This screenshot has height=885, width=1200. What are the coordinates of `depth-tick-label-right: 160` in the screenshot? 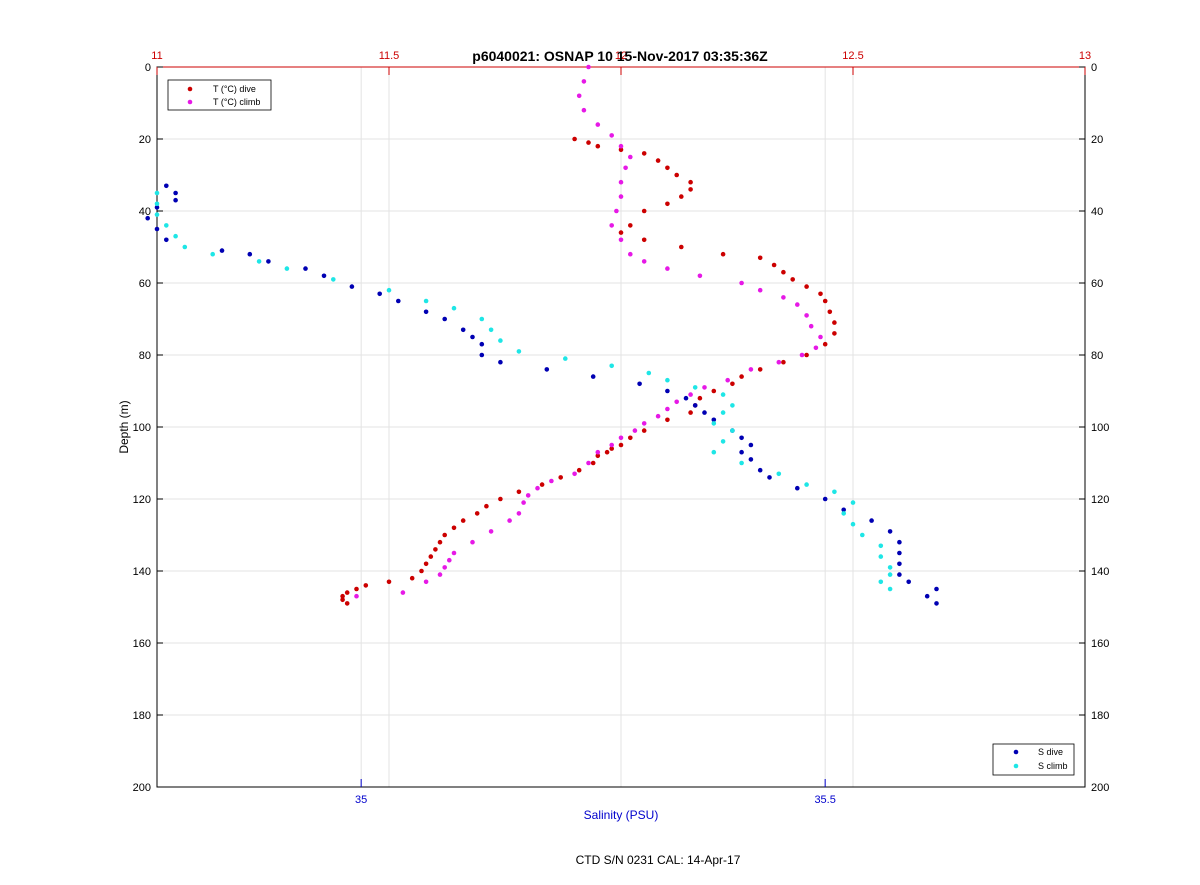 It's located at (1100, 644).